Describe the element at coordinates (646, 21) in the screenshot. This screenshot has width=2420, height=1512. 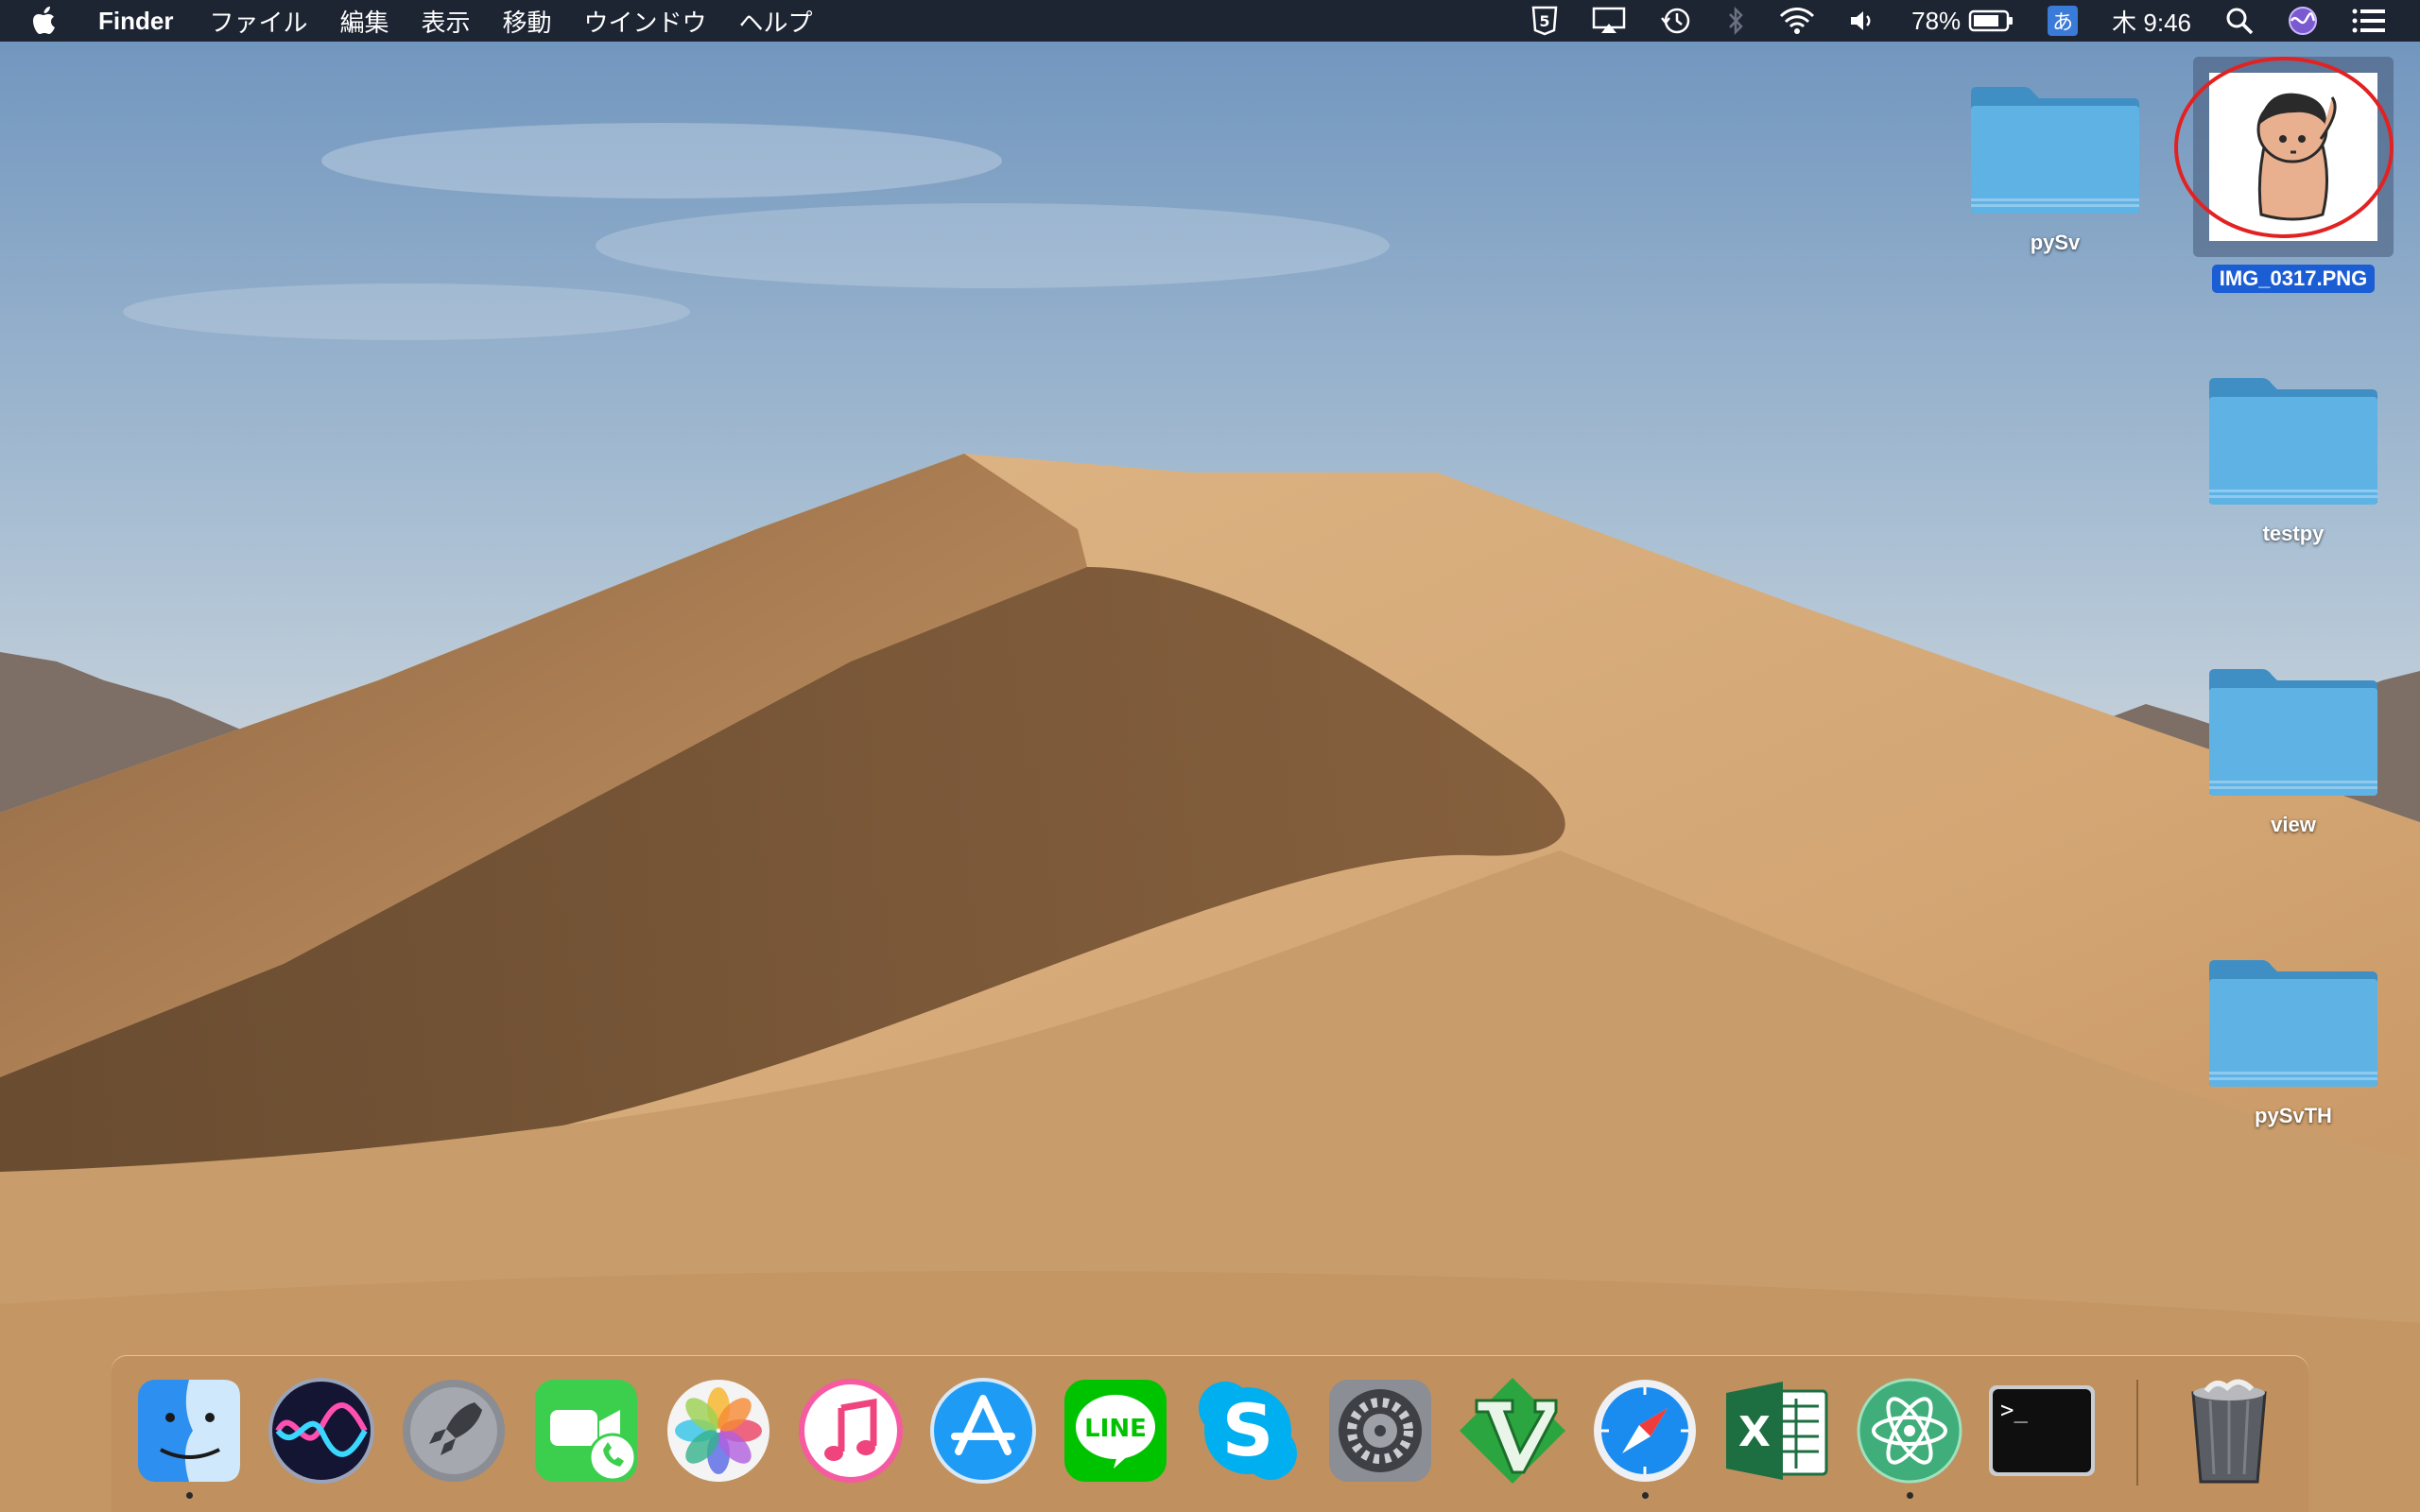
I see `menu-window: ウインドウ` at that location.